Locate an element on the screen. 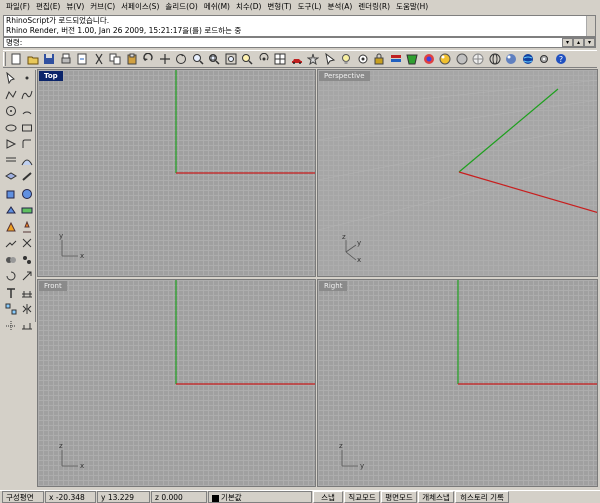 The image size is (600, 503). menu-curve: 커브(C) is located at coordinates (102, 7).